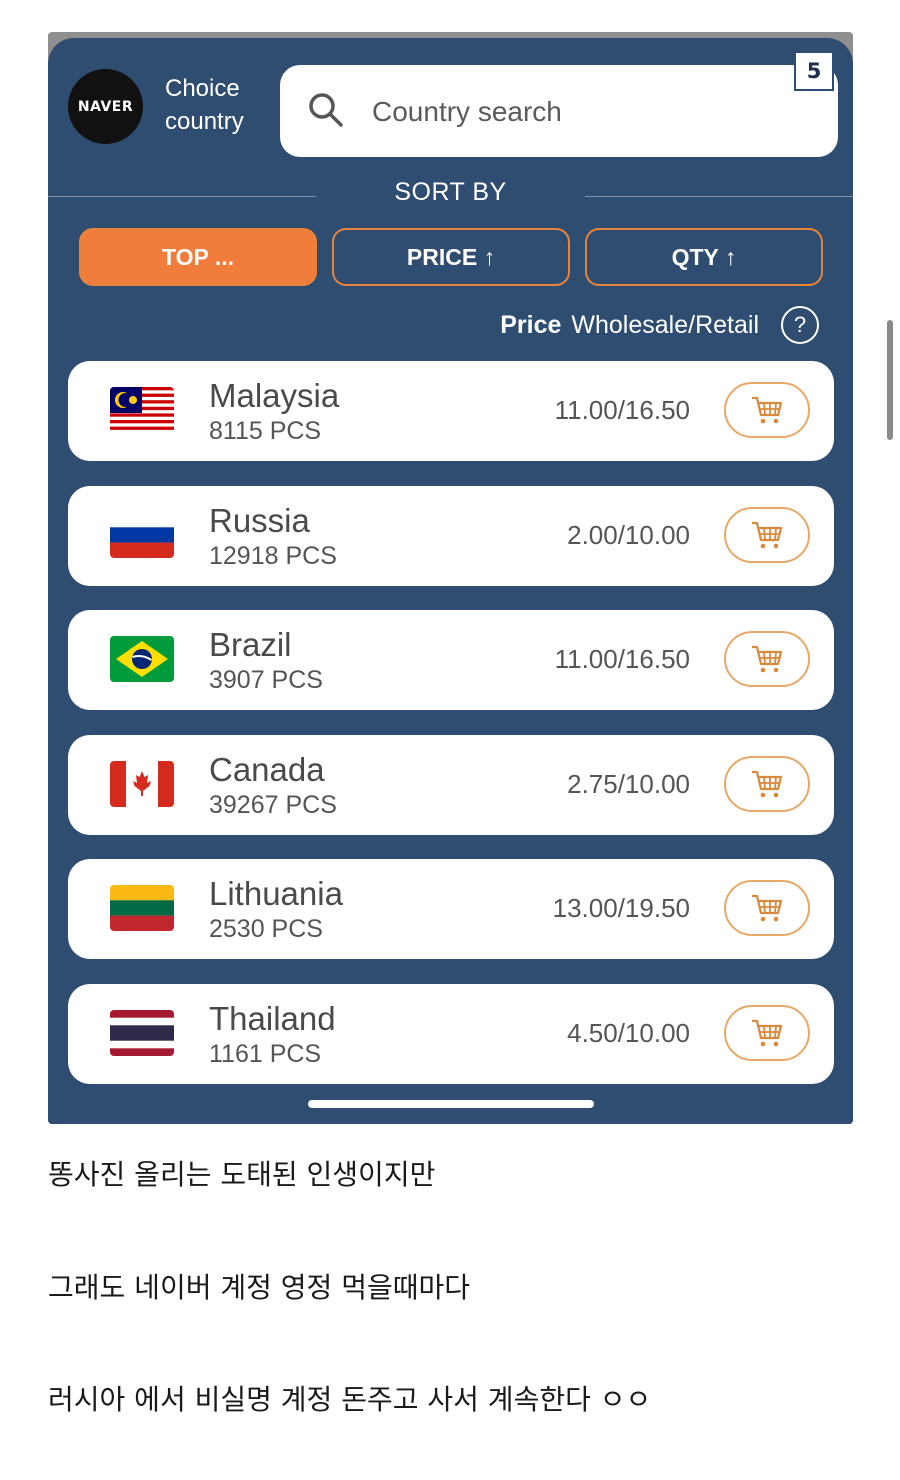 Image resolution: width=900 pixels, height=1480 pixels. Describe the element at coordinates (326, 112) in the screenshot. I see `search-icon` at that location.